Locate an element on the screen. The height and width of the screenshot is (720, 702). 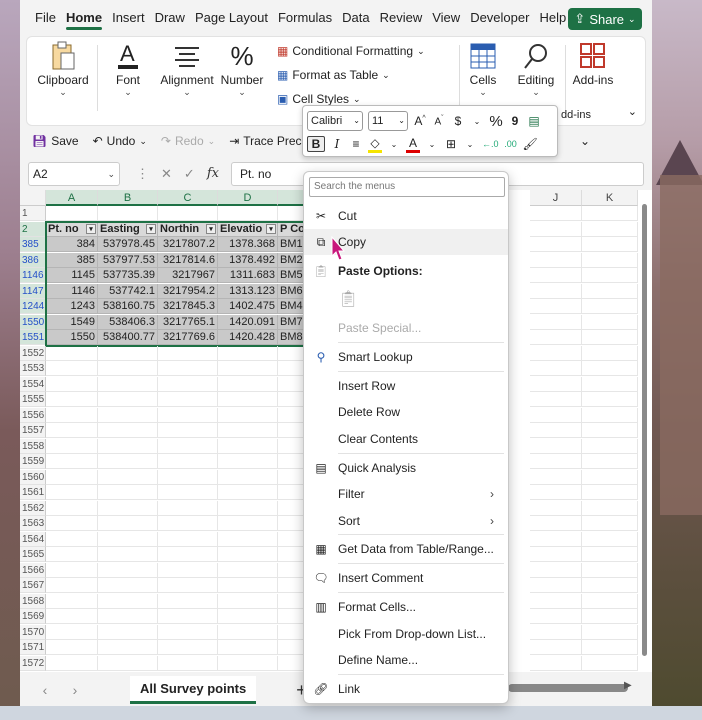
row-header: 385 is located at coordinates (33, 244).